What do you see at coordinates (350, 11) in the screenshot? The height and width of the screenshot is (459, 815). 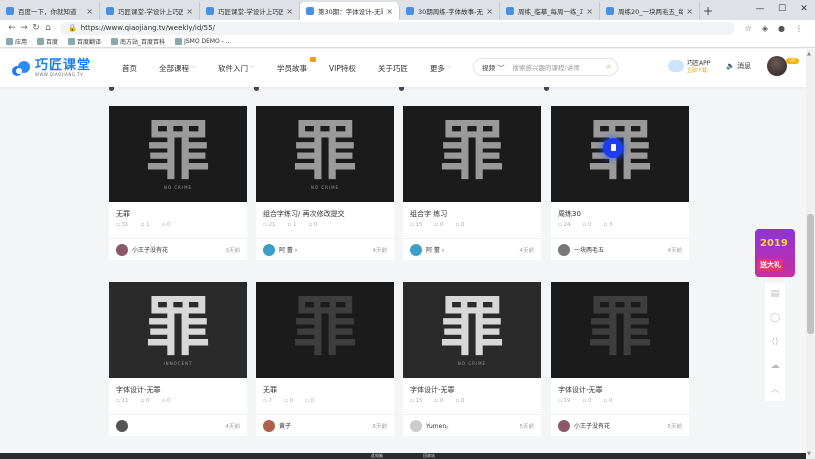 I see `browser-tab-active: 第30期：字体设计-无罪_作×` at bounding box center [350, 11].